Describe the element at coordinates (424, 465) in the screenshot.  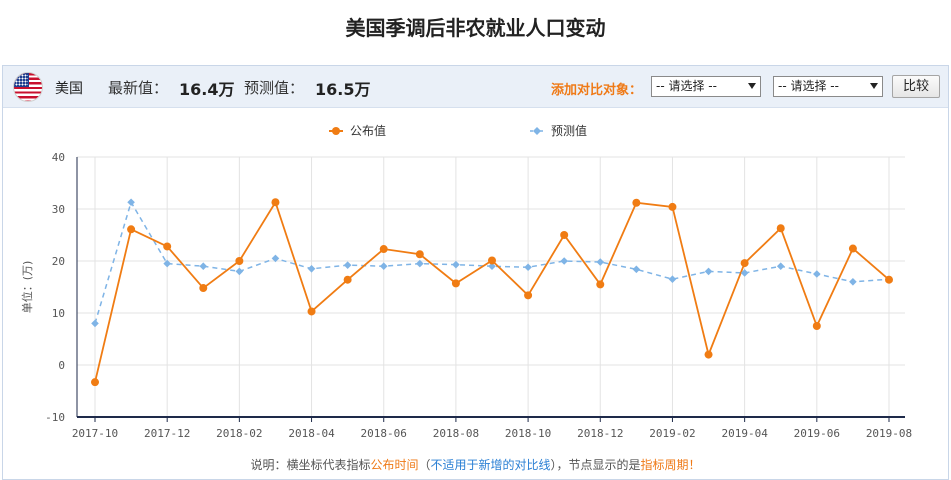
I see `note-paren-open: （` at that location.